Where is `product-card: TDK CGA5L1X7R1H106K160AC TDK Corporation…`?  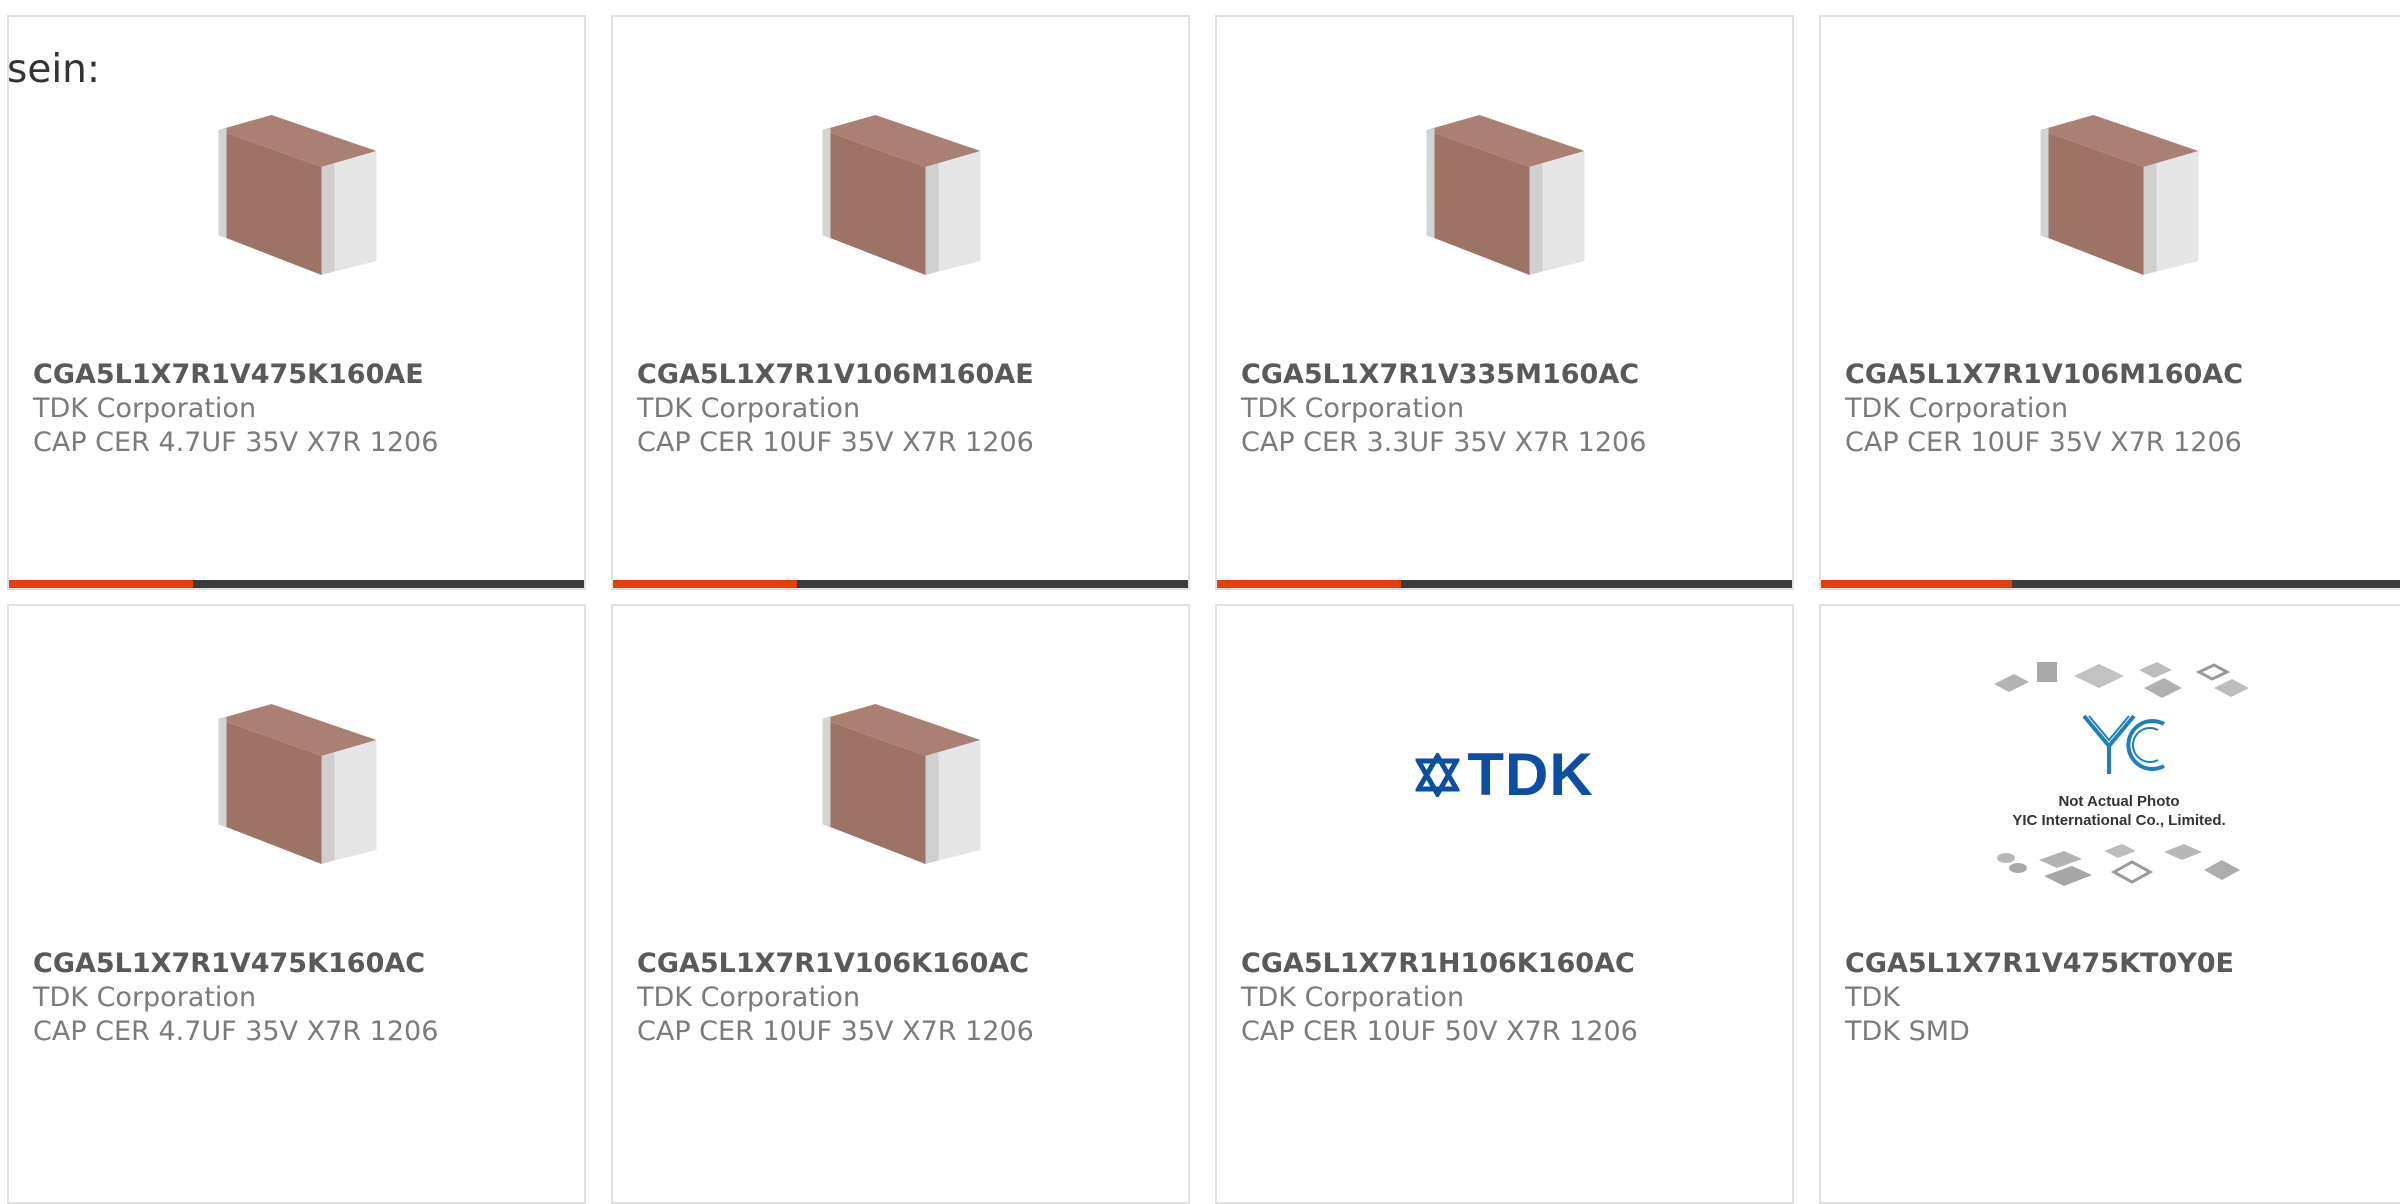 product-card: TDK CGA5L1X7R1H106K160AC TDK Corporation… is located at coordinates (1504, 904).